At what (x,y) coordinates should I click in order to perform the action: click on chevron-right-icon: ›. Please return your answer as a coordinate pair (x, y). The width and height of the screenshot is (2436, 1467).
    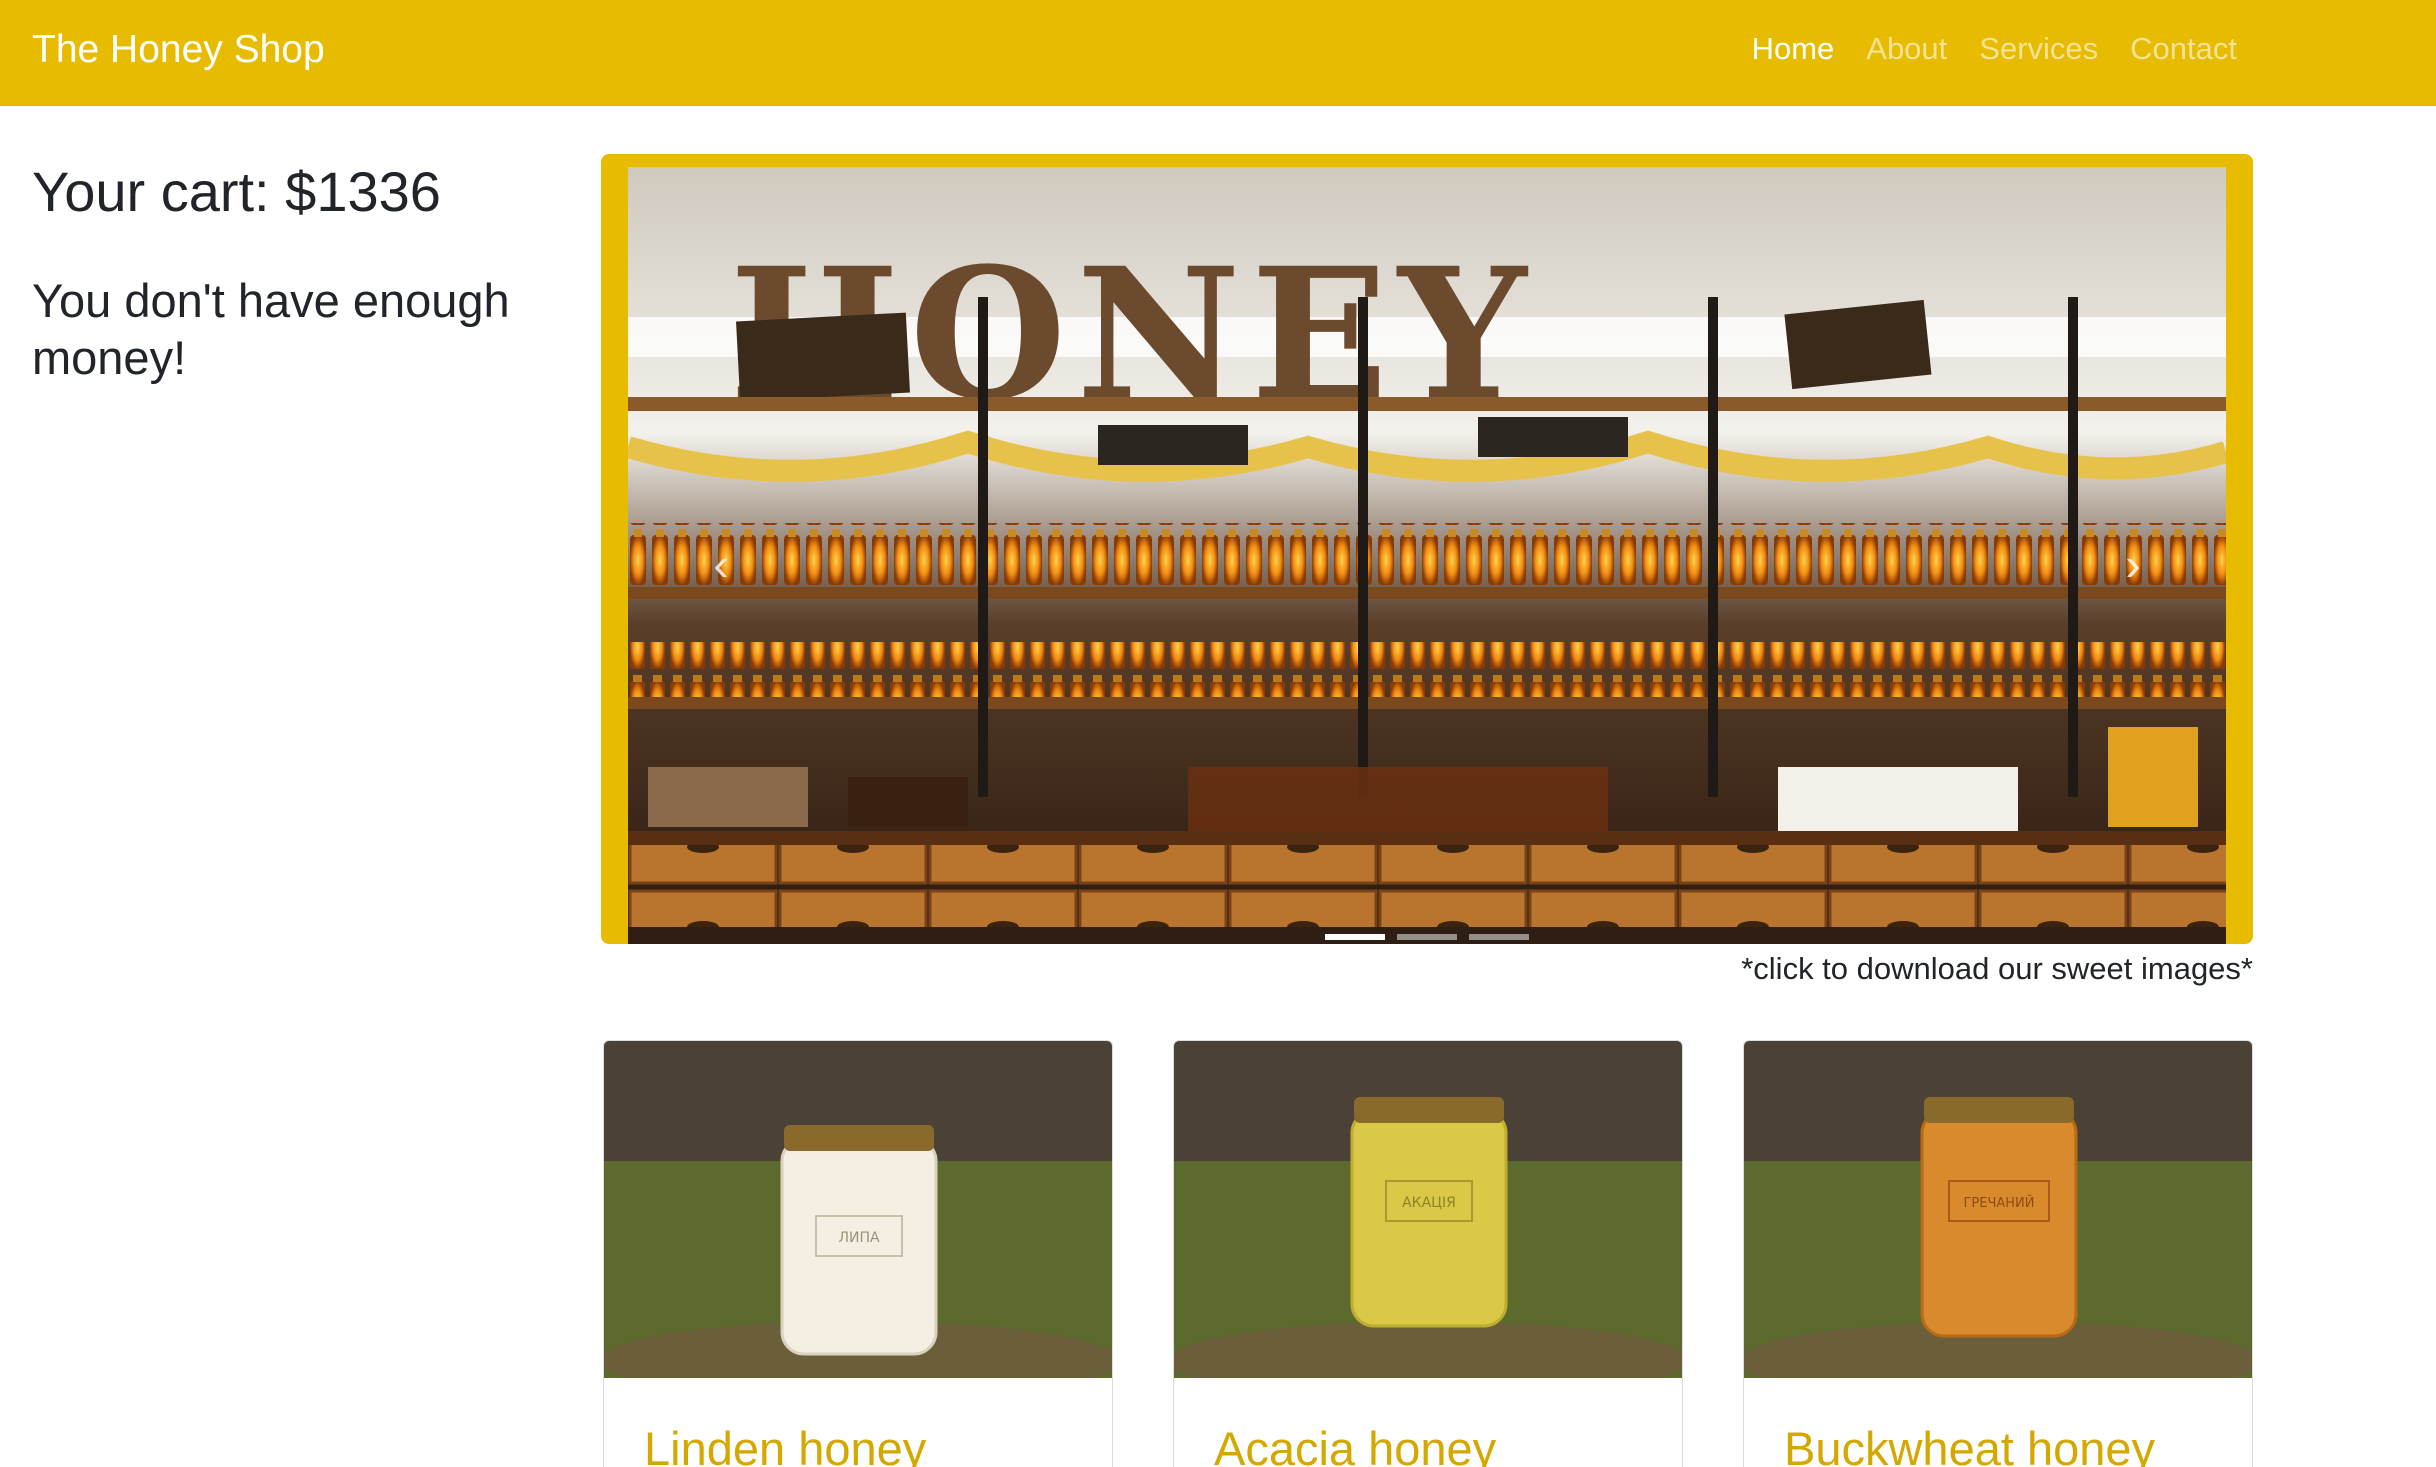
    Looking at the image, I should click on (2133, 564).